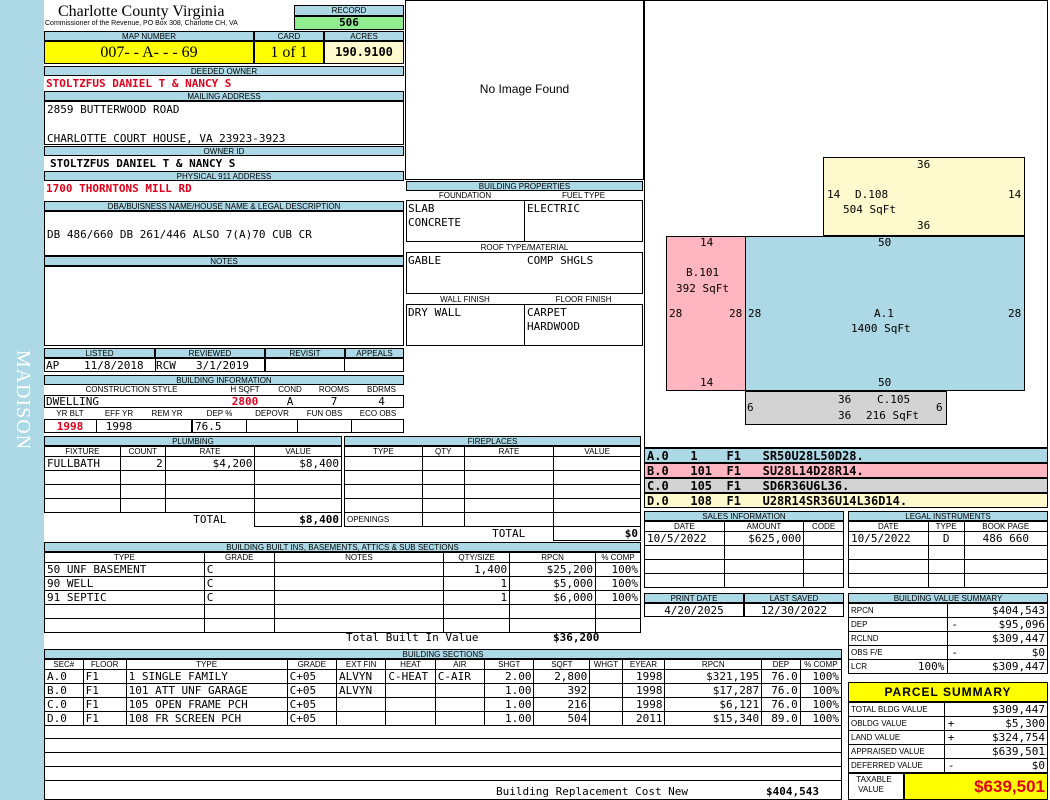 Image resolution: width=1050 pixels, height=800 pixels. I want to click on sketch-b-area: 392 SqFt, so click(702, 288).